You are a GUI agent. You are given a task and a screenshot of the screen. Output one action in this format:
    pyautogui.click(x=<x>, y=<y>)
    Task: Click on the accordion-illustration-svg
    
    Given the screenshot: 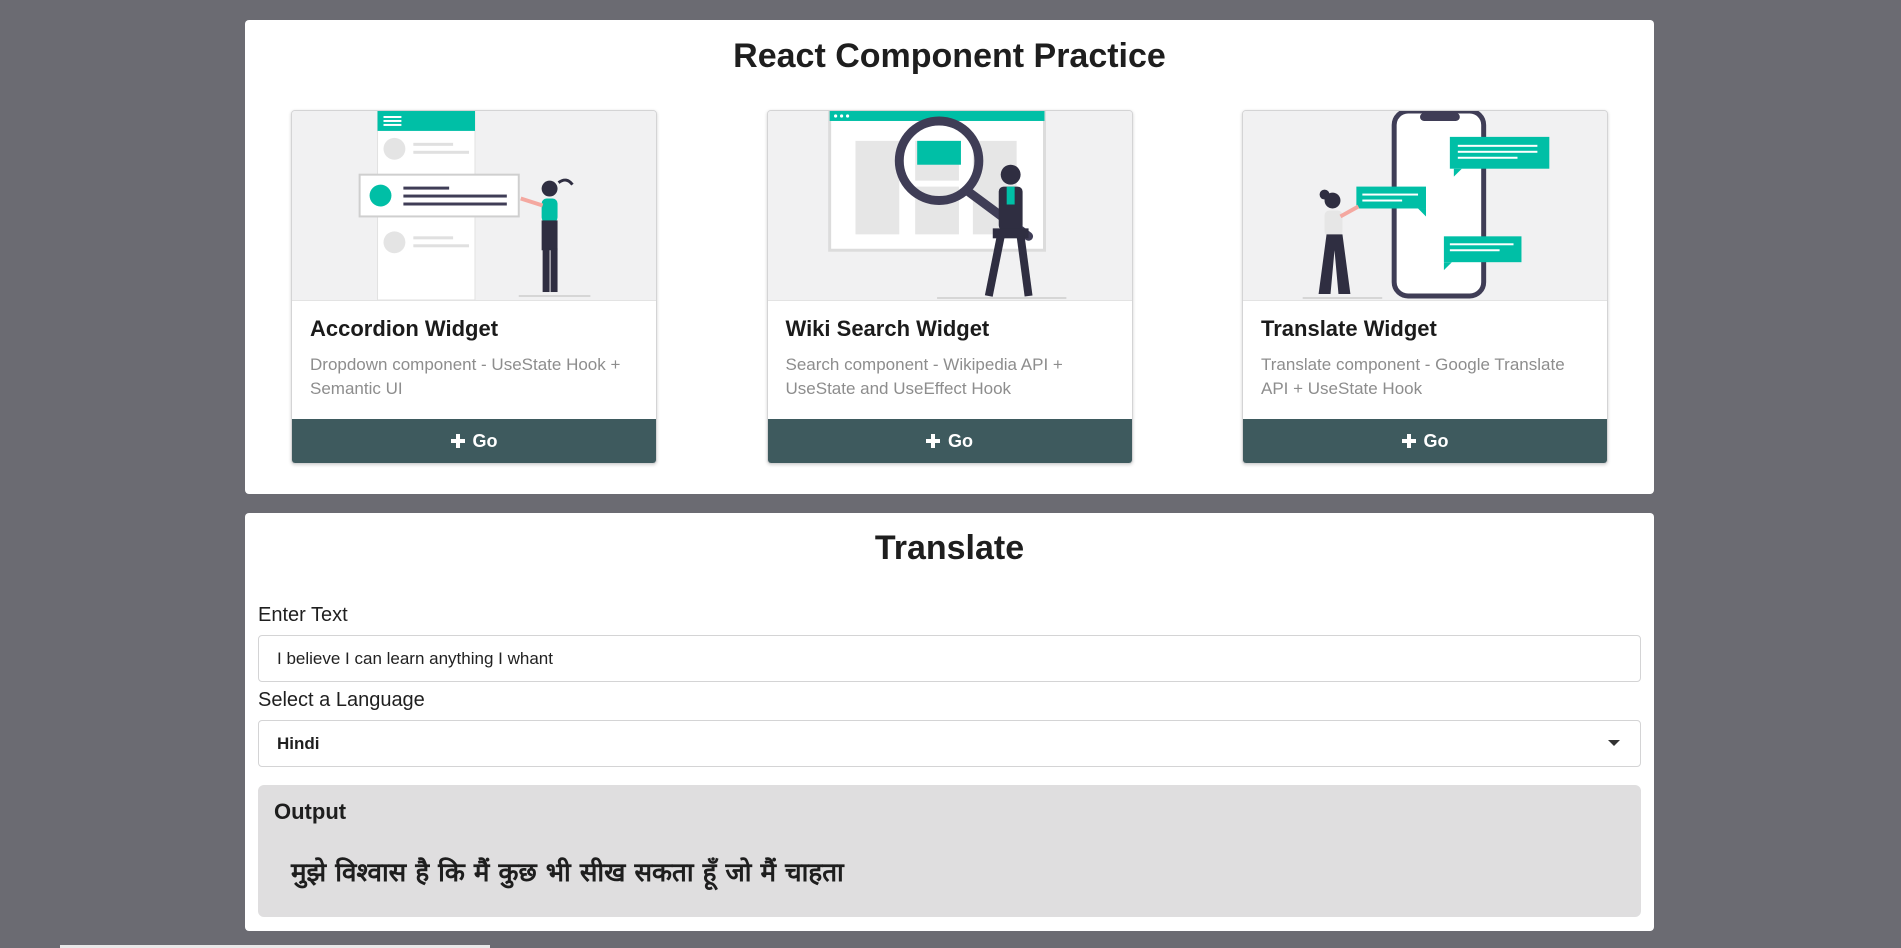 What is the action you would take?
    pyautogui.click(x=474, y=205)
    